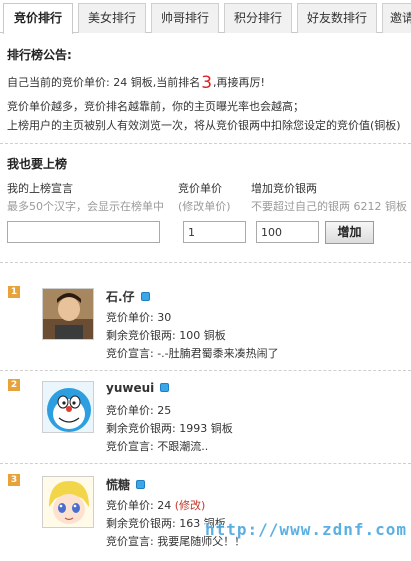 The height and width of the screenshot is (561, 411). I want to click on add-silver-input, so click(287, 232).